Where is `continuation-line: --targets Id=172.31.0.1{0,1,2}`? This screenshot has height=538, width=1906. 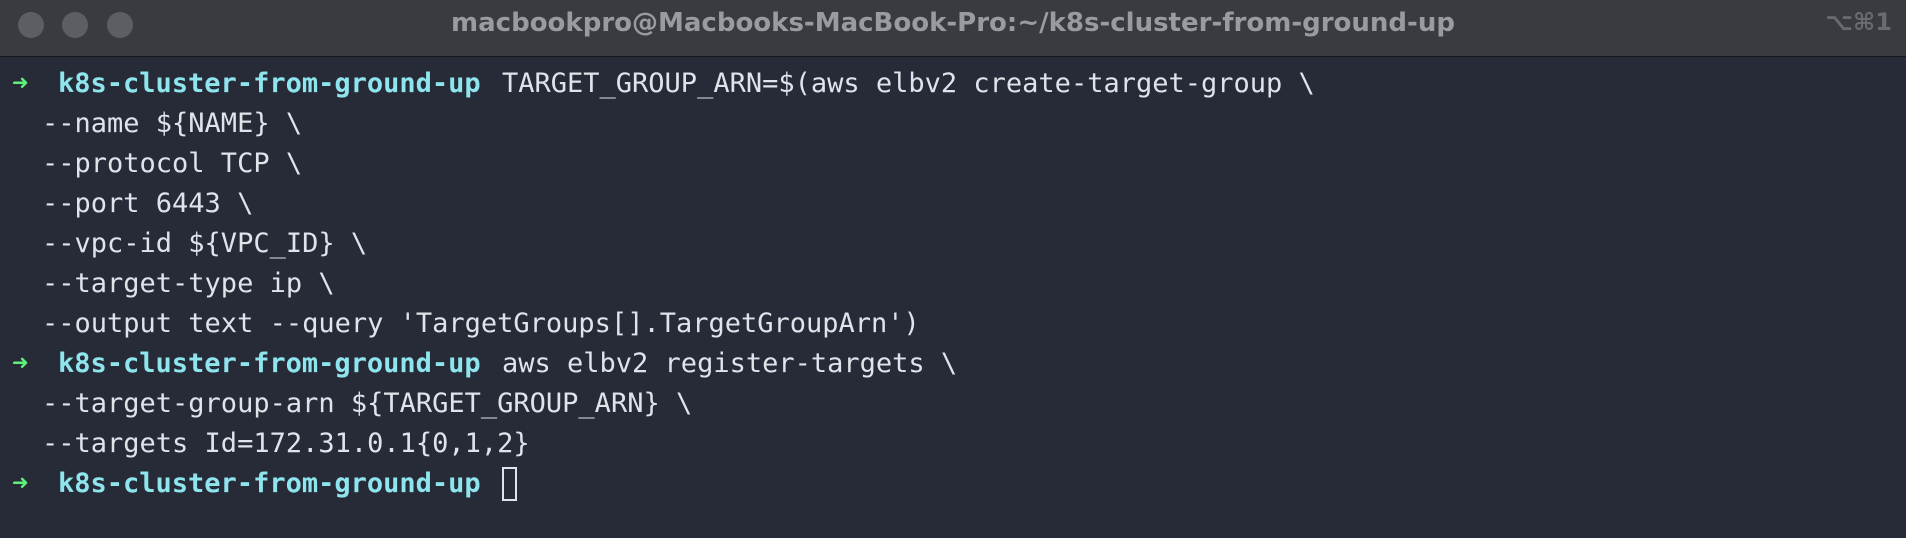 continuation-line: --targets Id=172.31.0.1{0,1,2} is located at coordinates (953, 444).